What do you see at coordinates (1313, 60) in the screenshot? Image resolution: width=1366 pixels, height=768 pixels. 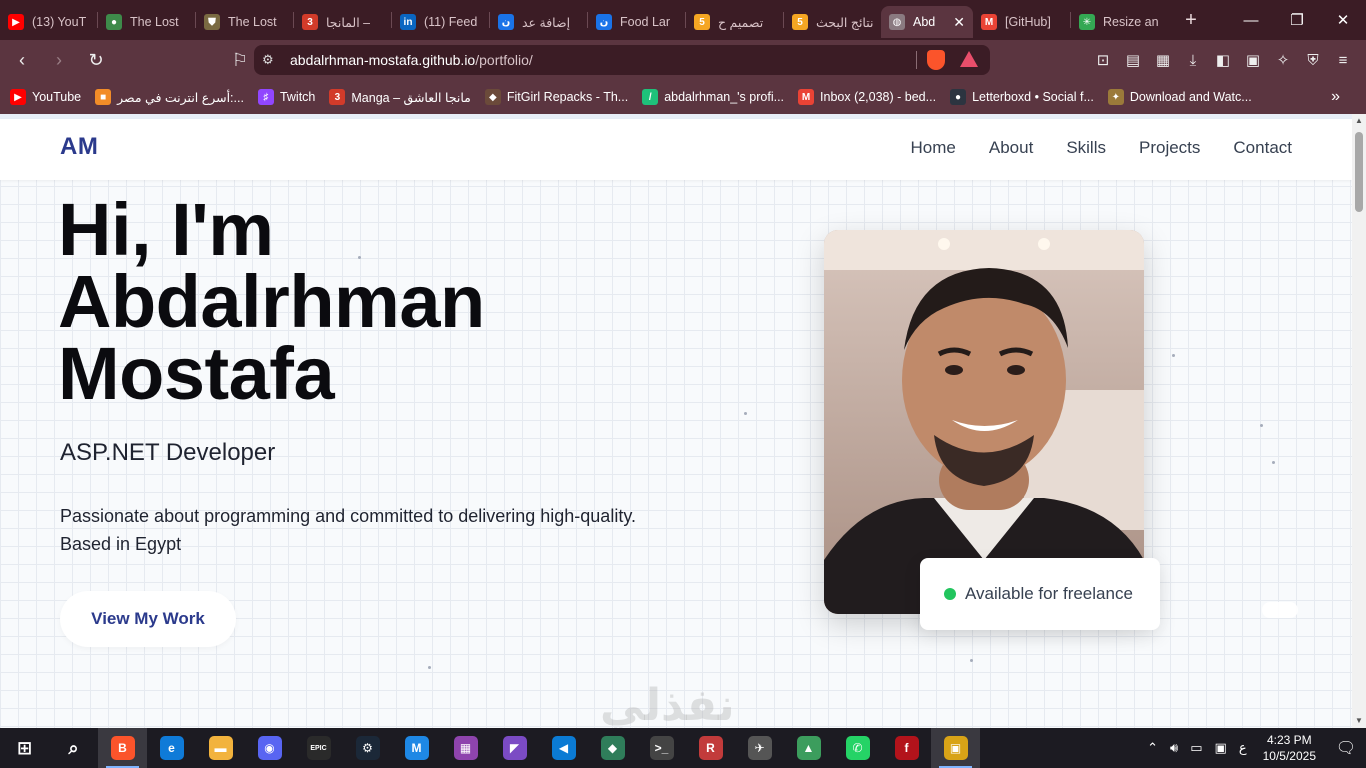 I see `vpn-shield-icon: ⛨` at bounding box center [1313, 60].